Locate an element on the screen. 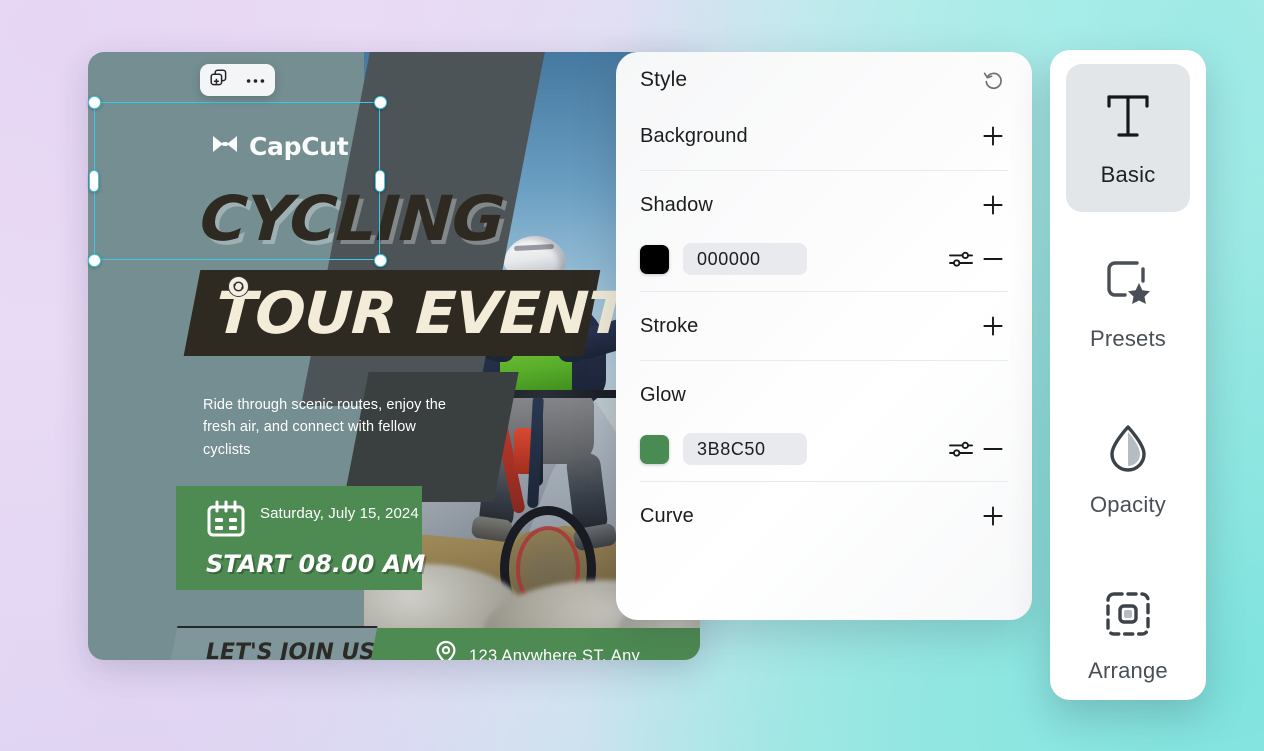 Image resolution: width=1264 pixels, height=751 pixels. add-shadow-button is located at coordinates (993, 205).